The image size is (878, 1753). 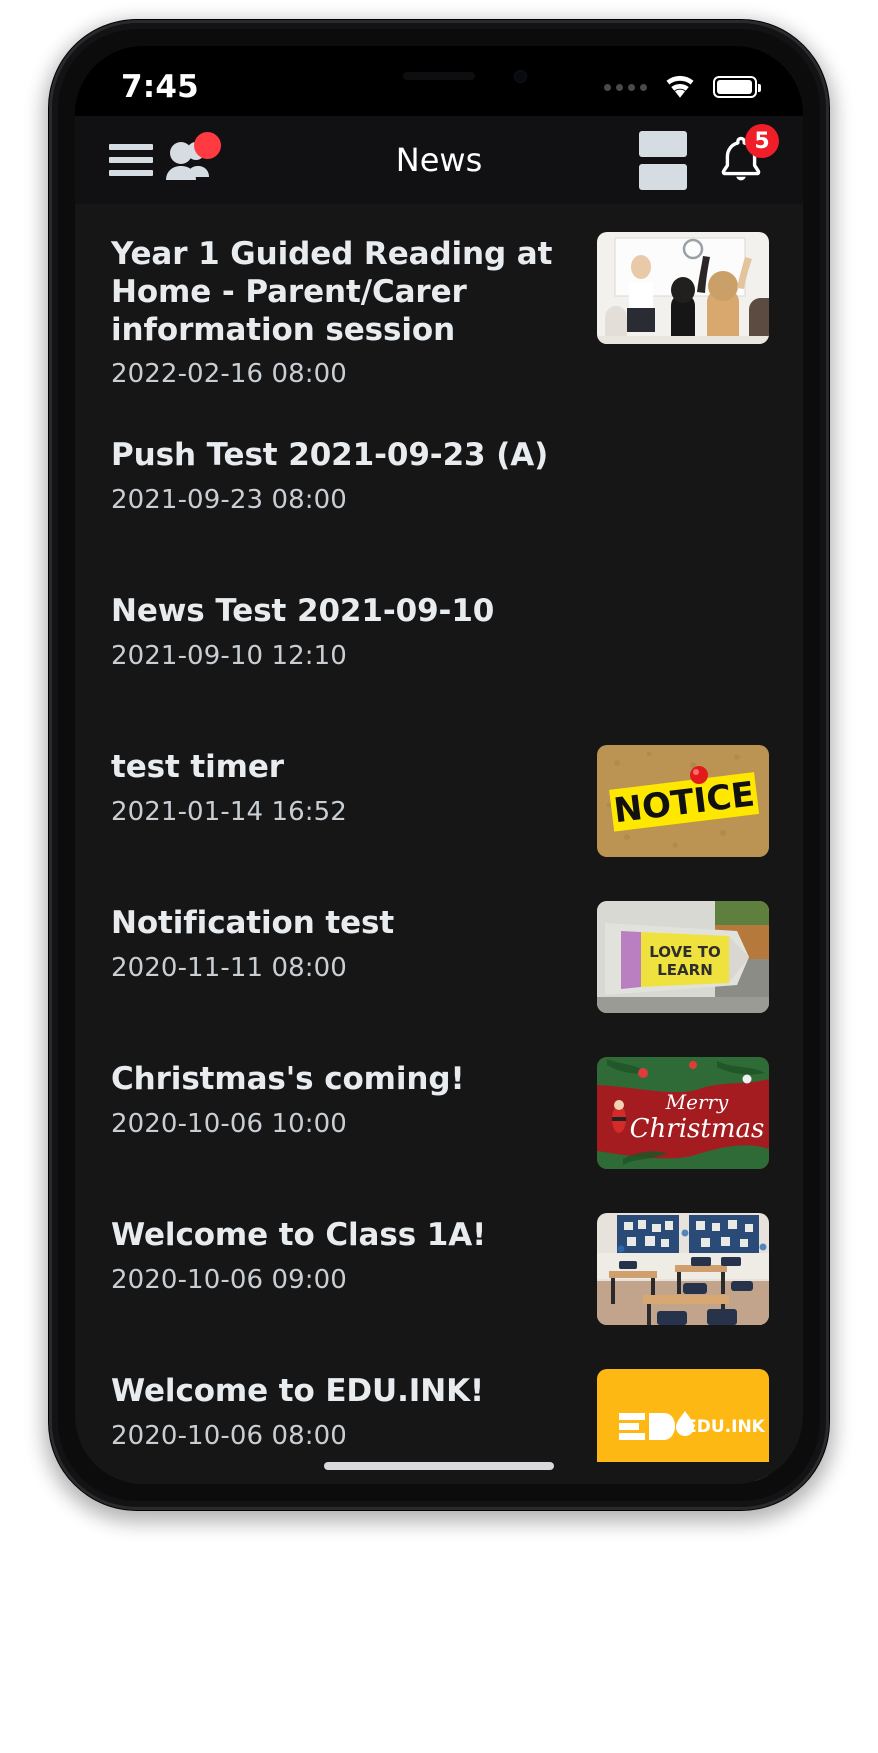 What do you see at coordinates (229, 968) in the screenshot?
I see `news-item-date: 2020-11-11 08:00` at bounding box center [229, 968].